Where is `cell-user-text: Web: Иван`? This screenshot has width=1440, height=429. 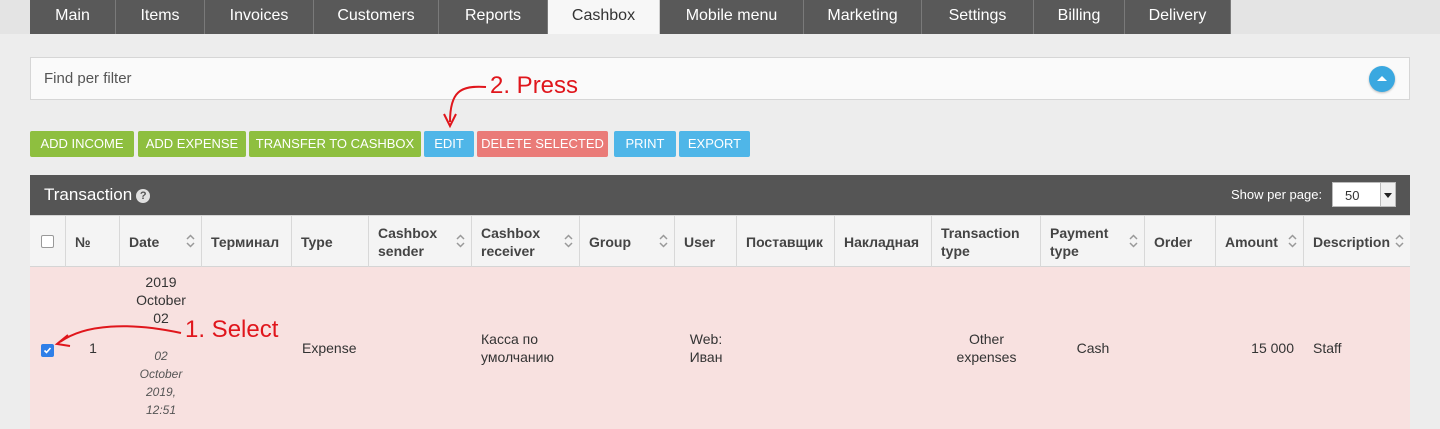 cell-user-text: Web: Иван is located at coordinates (706, 348).